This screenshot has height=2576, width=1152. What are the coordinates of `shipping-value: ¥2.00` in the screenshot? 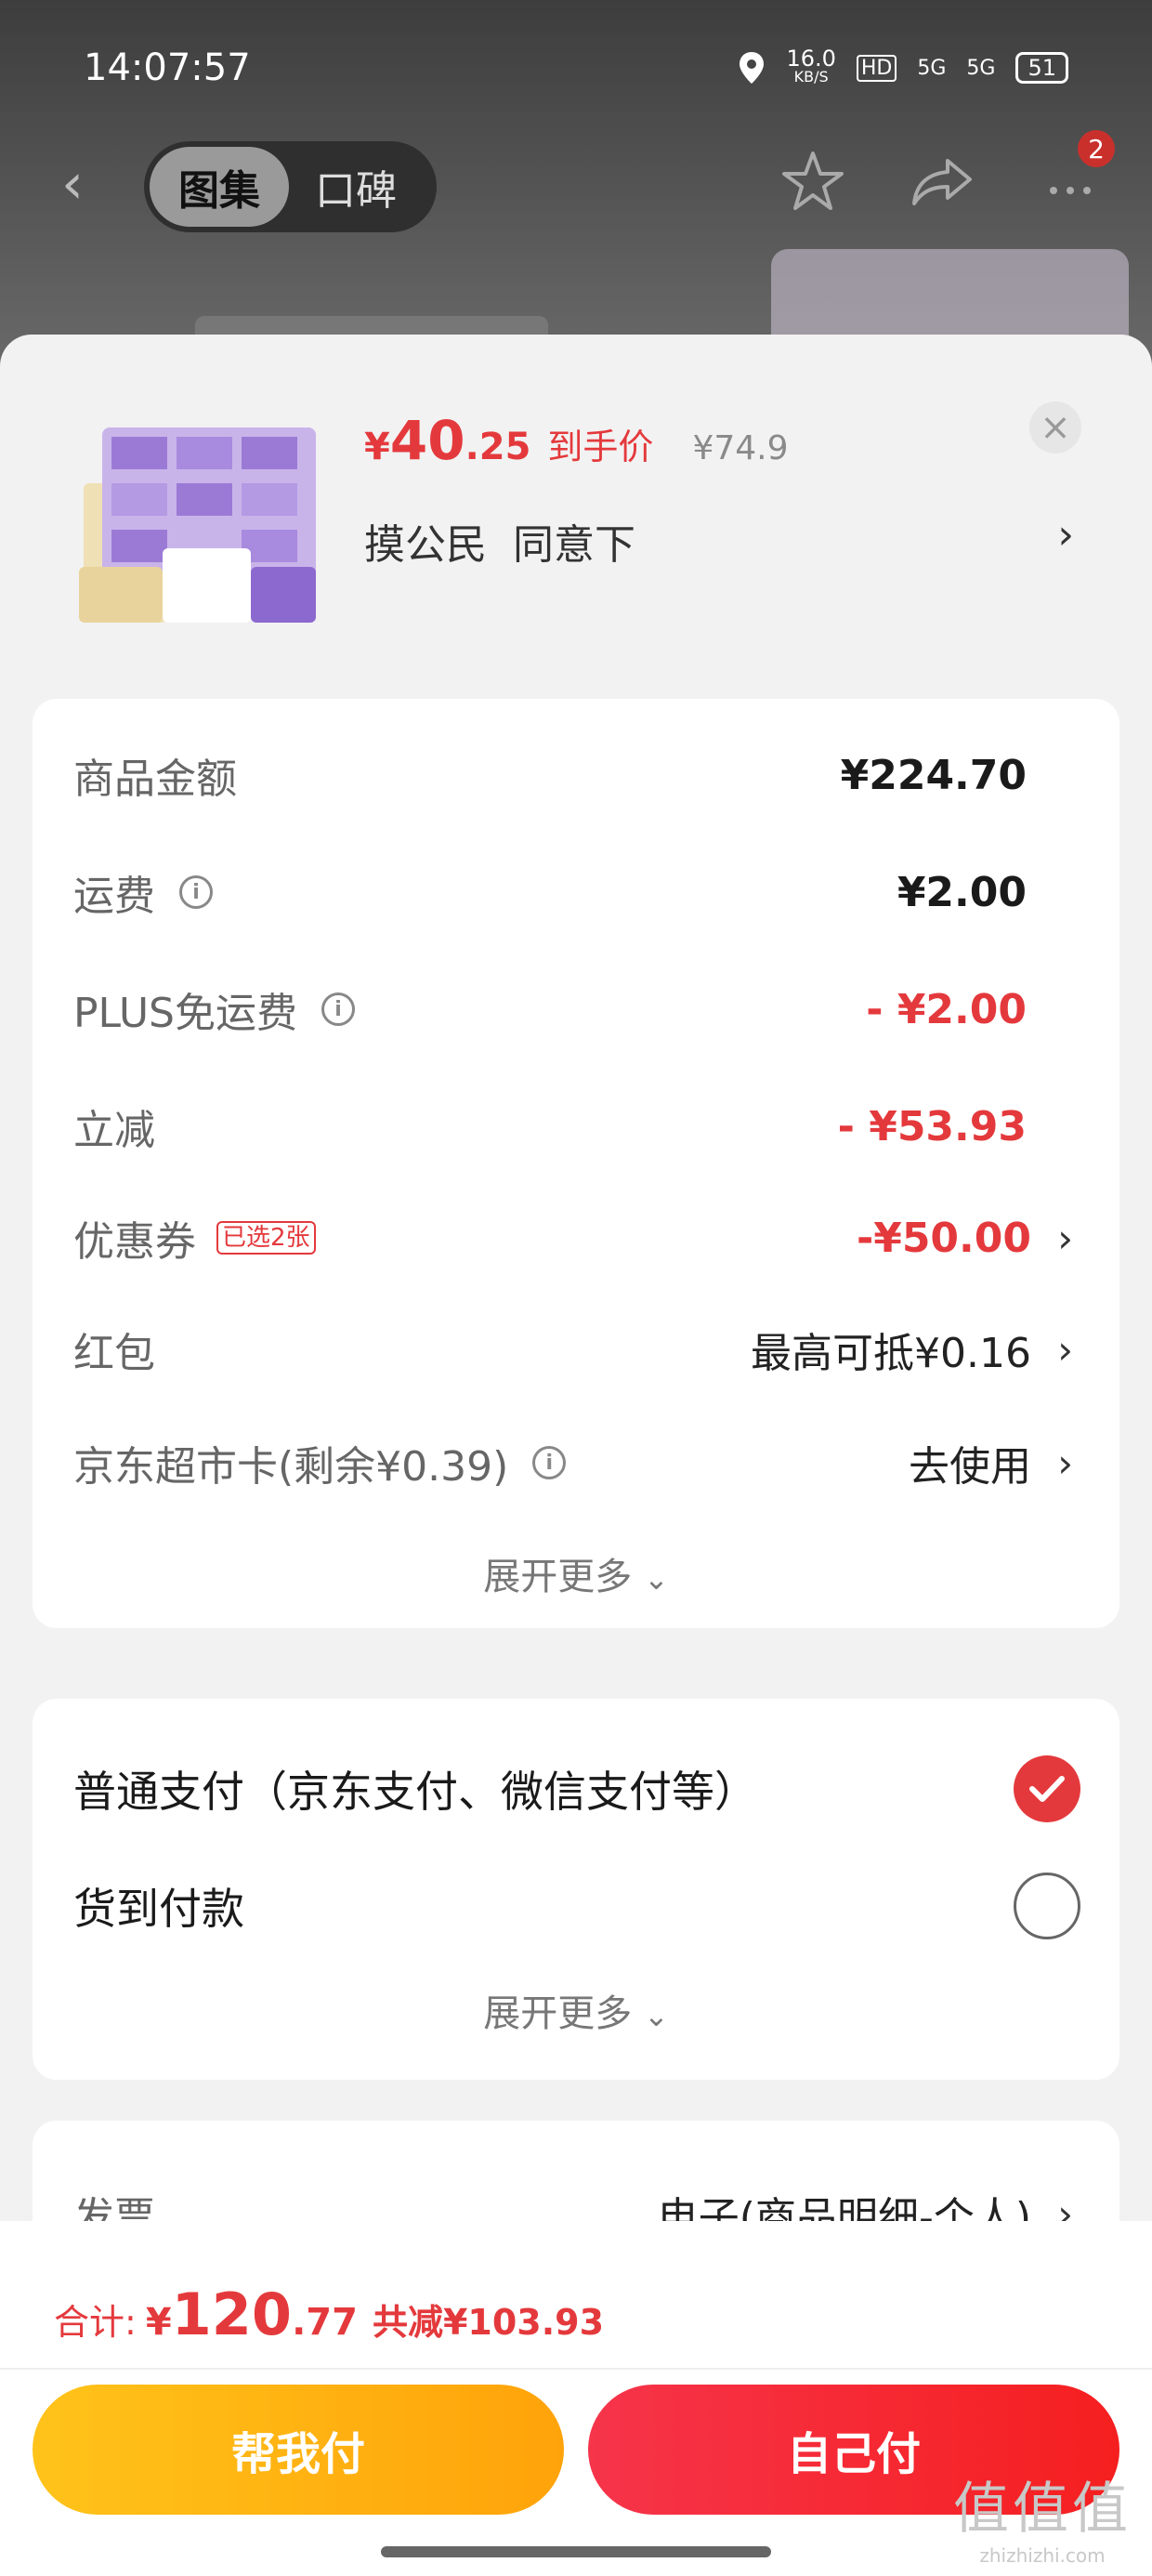 It's located at (962, 892).